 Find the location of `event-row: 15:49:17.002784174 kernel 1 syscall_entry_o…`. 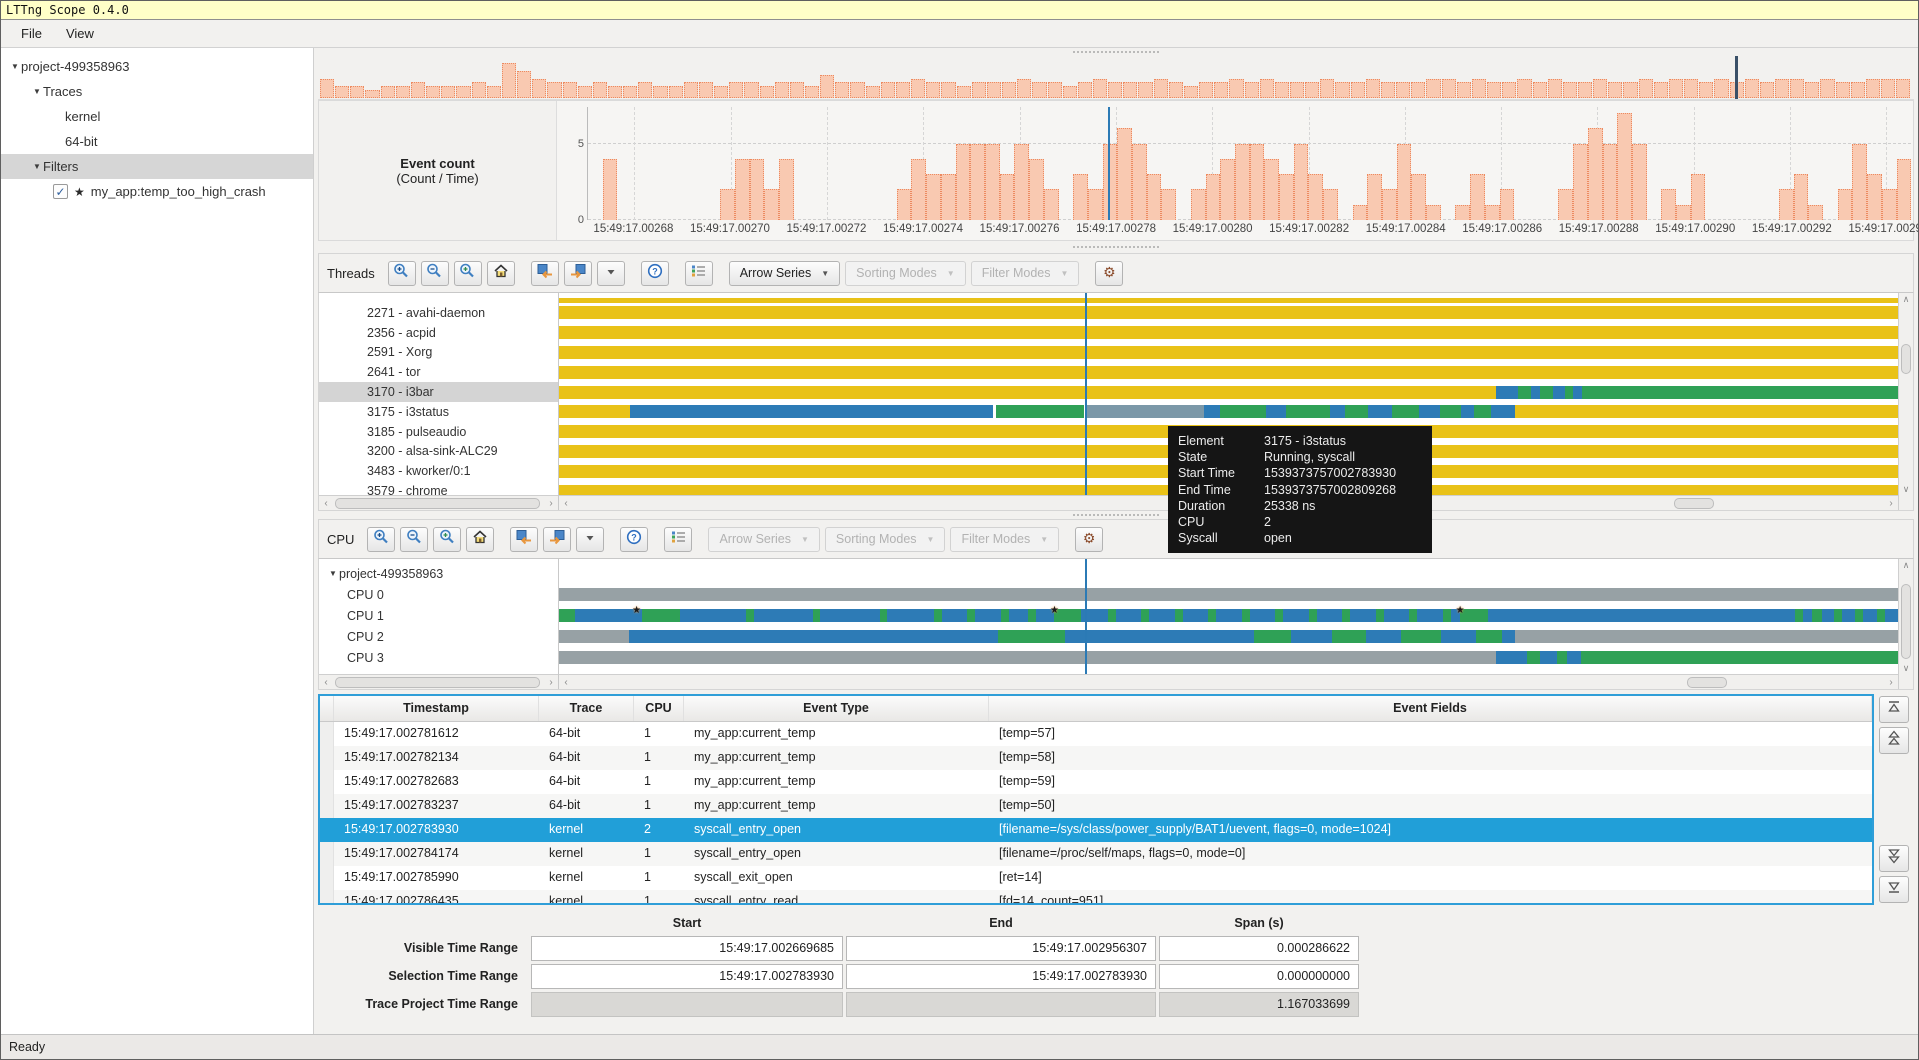

event-row: 15:49:17.002784174 kernel 1 syscall_entry_o… is located at coordinates (1096, 854).